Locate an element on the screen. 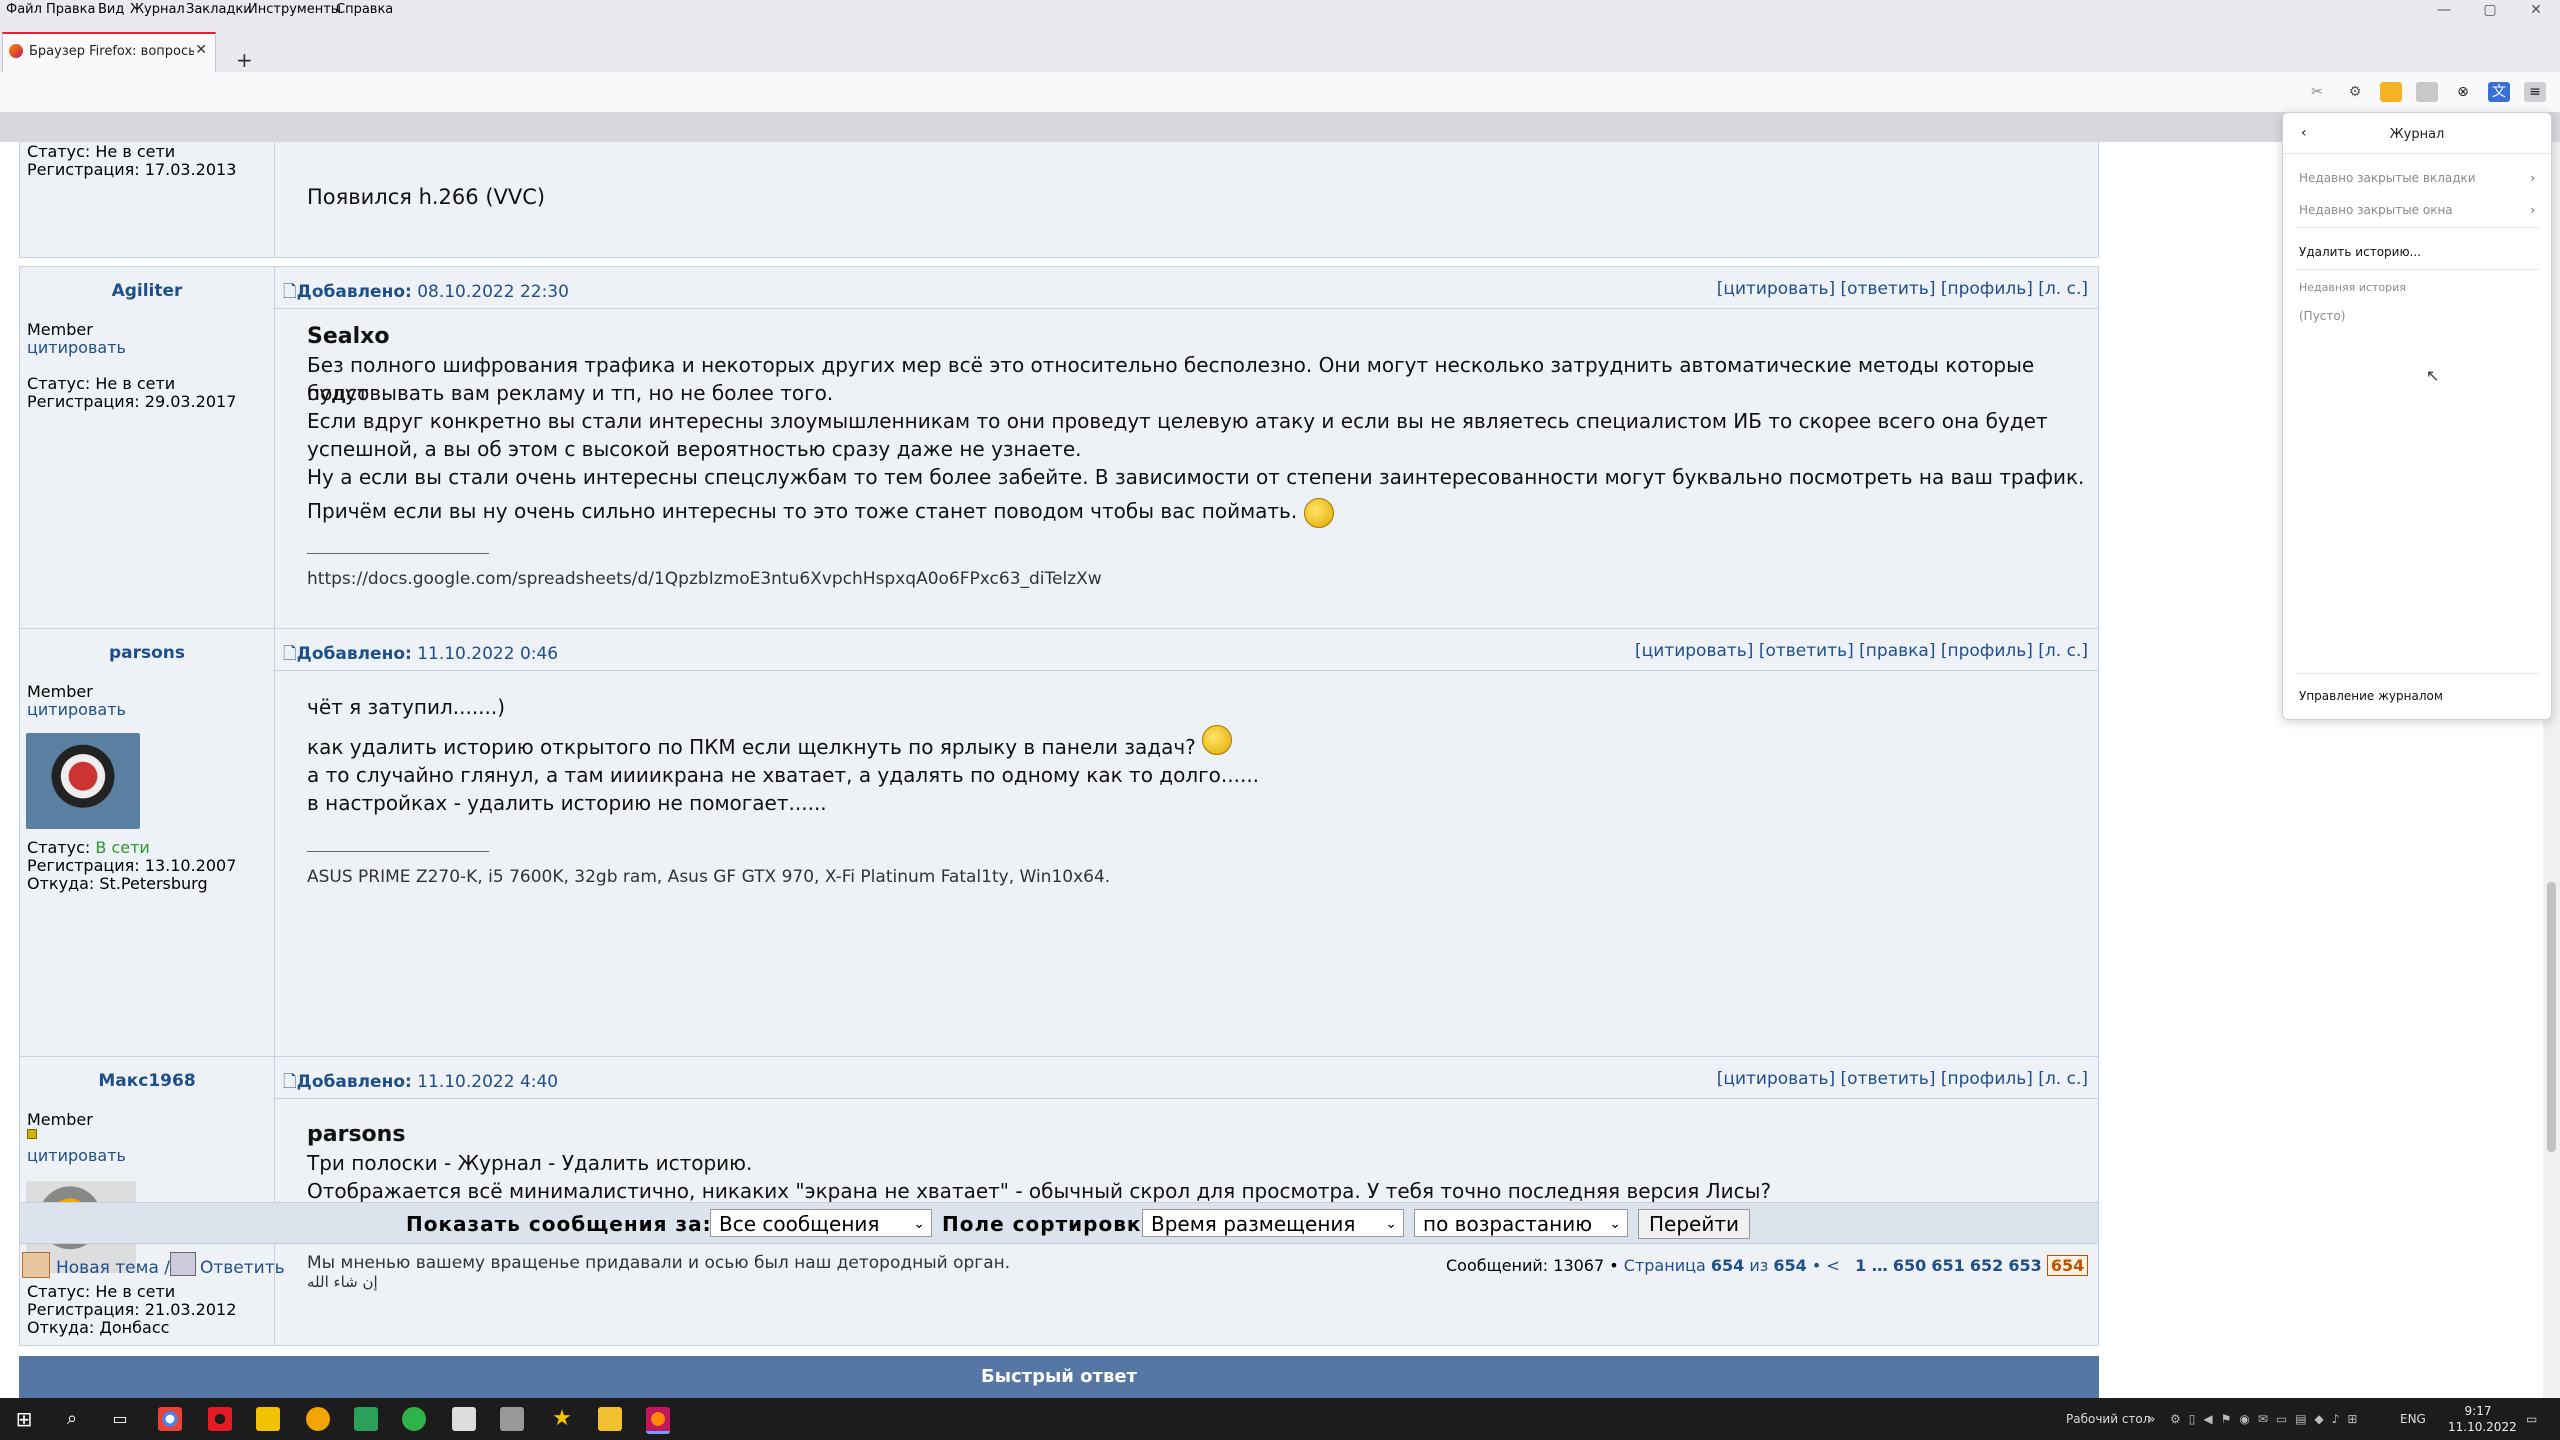 This screenshot has width=2560, height=1440. notes-icon is located at coordinates (268, 1419).